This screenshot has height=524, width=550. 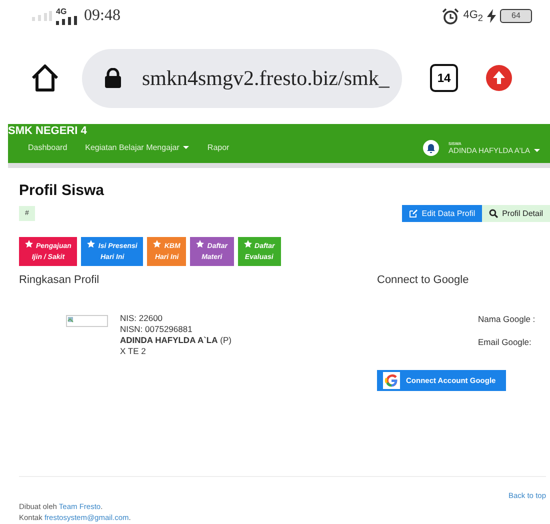 I want to click on nav-link: Dashboard, so click(x=48, y=147).